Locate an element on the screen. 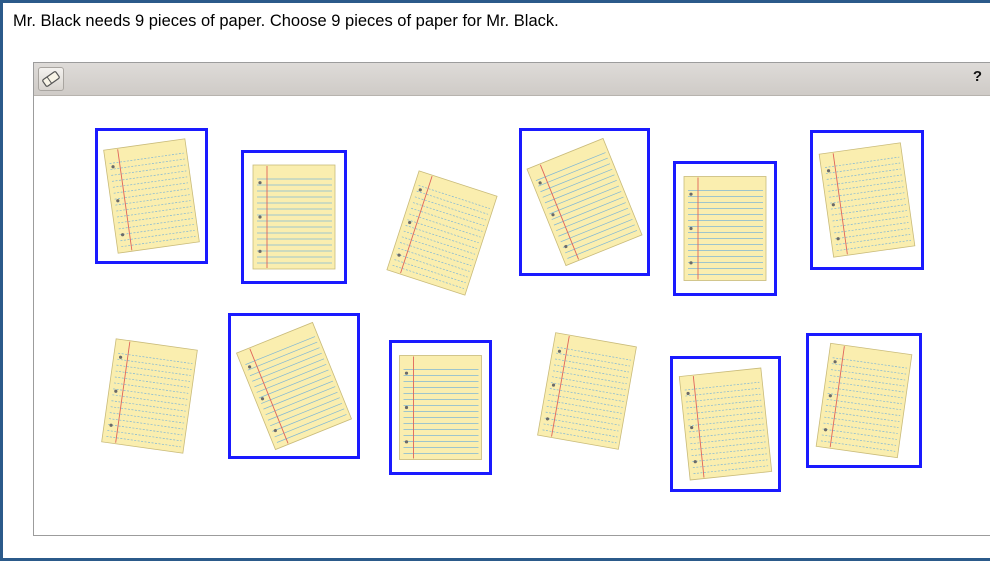 Image resolution: width=990 pixels, height=561 pixels. eraser-button is located at coordinates (51, 79).